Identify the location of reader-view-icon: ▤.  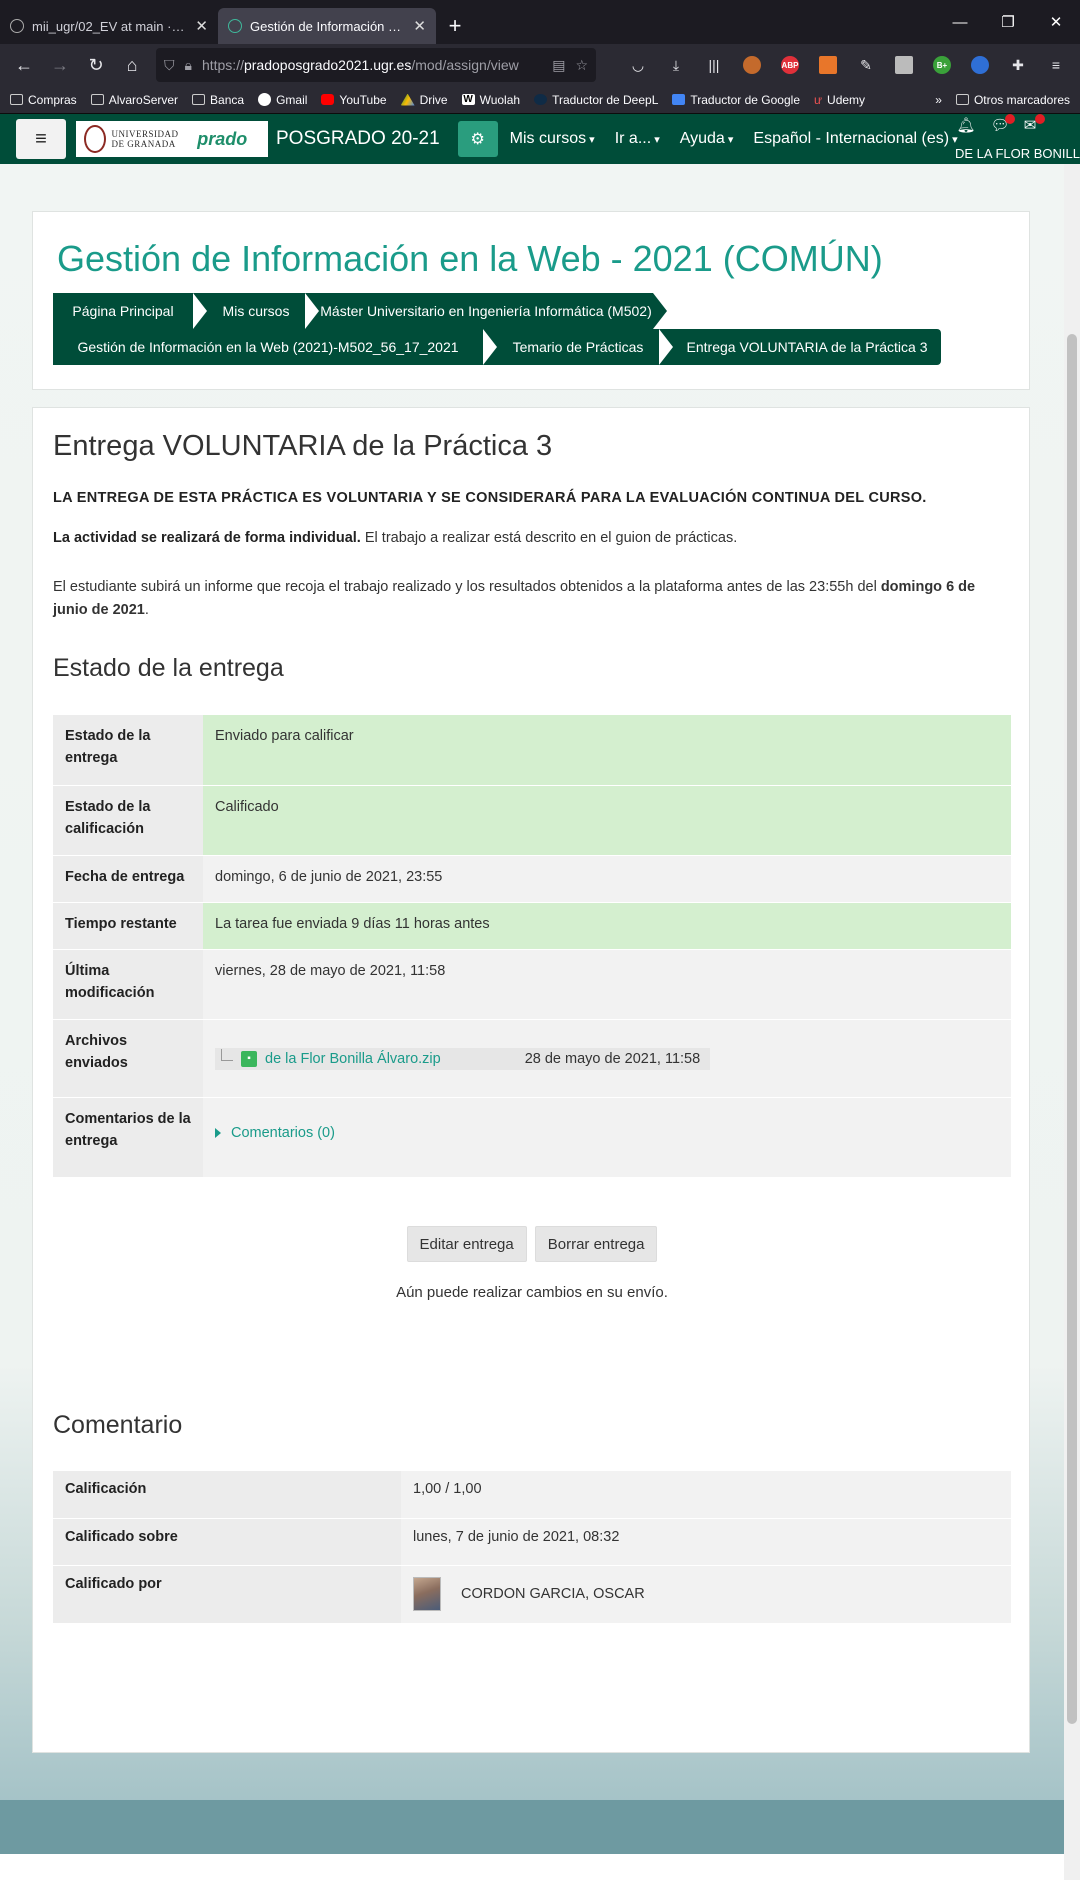
(558, 65).